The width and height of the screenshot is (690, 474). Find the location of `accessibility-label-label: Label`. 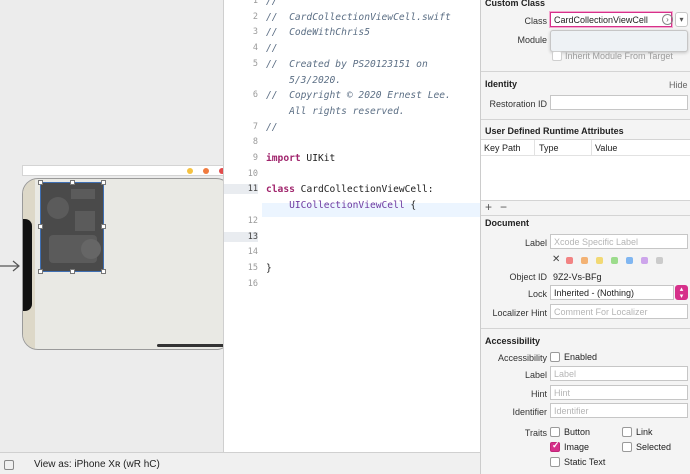

accessibility-label-label: Label is located at coordinates (535, 375).